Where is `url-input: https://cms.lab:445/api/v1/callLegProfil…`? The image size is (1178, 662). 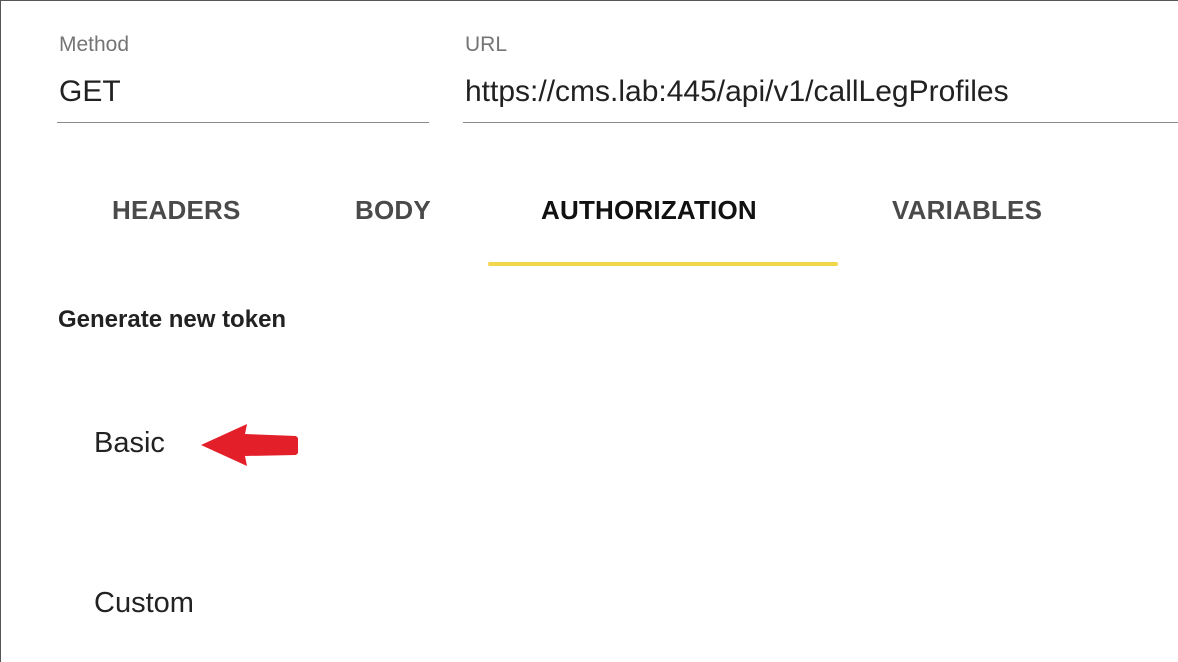
url-input: https://cms.lab:445/api/v1/callLegProfil… is located at coordinates (737, 92).